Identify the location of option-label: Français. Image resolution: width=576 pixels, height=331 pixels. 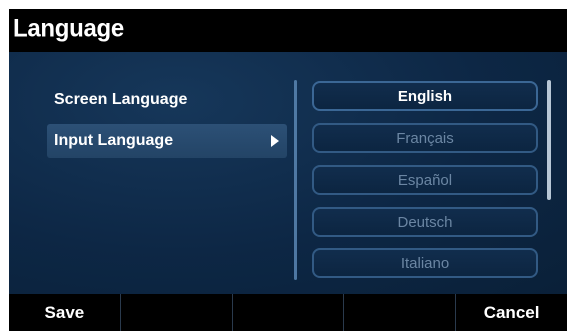
(425, 138).